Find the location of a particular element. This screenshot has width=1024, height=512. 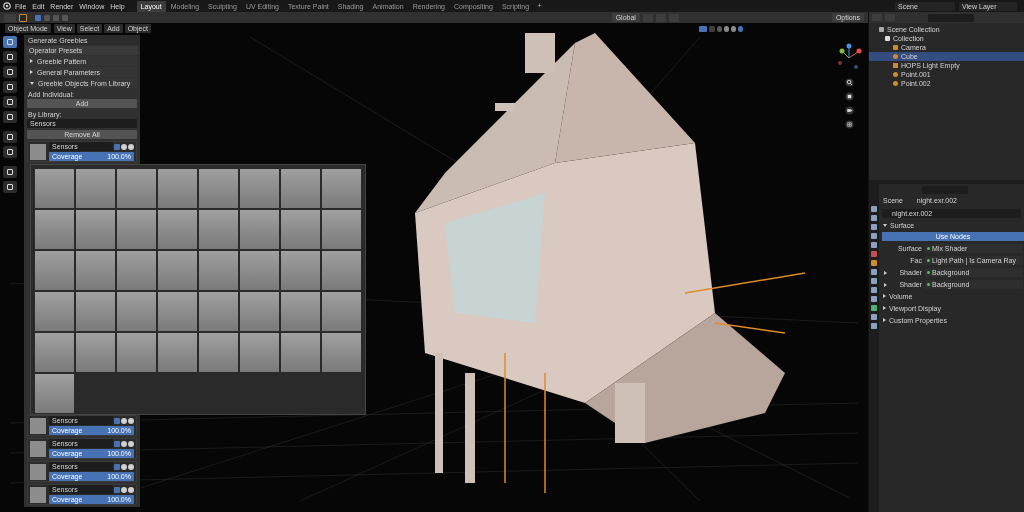

mode-new-button is located at coordinates (38, 17).